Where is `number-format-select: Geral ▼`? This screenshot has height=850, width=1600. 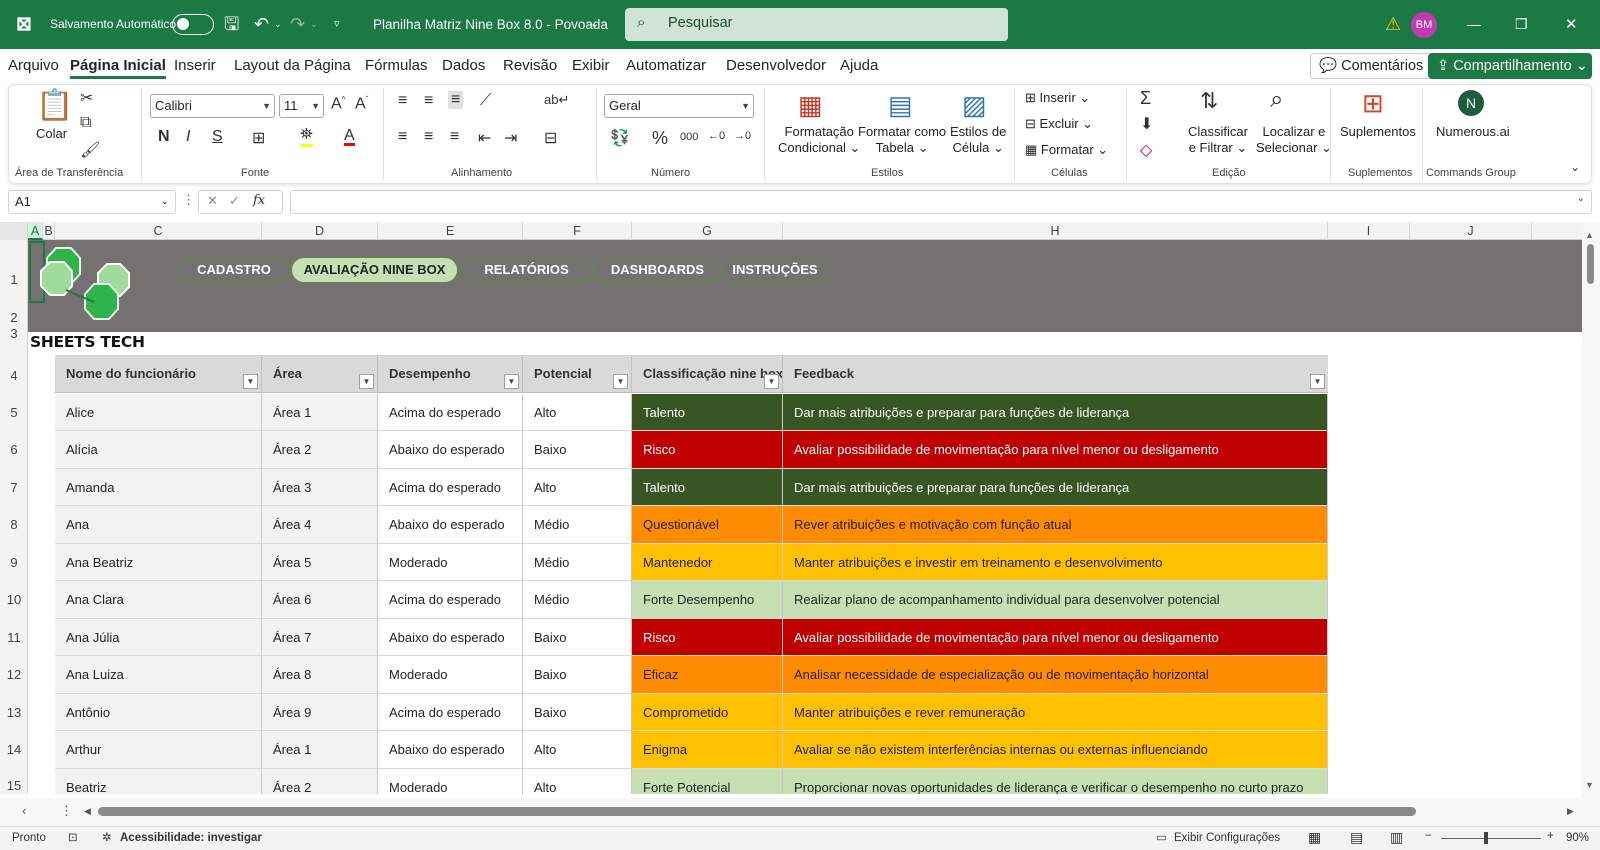 number-format-select: Geral ▼ is located at coordinates (679, 106).